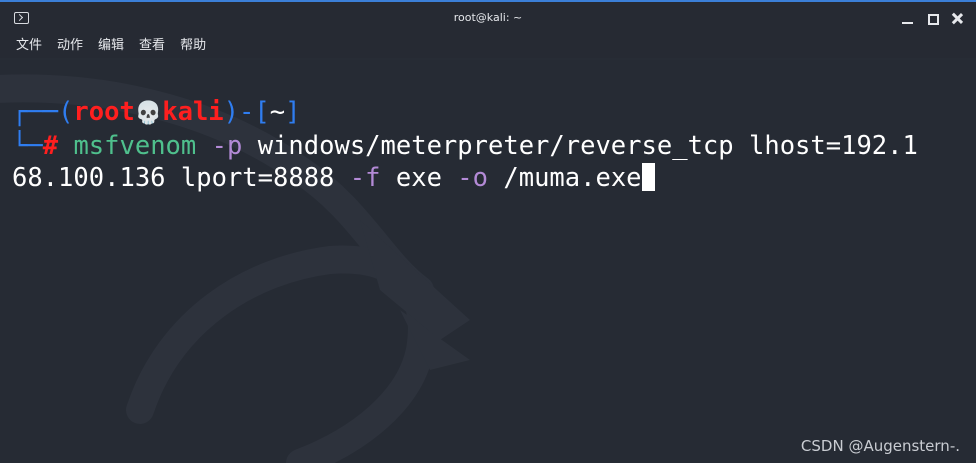 The width and height of the screenshot is (976, 463). I want to click on maximize-button, so click(932, 18).